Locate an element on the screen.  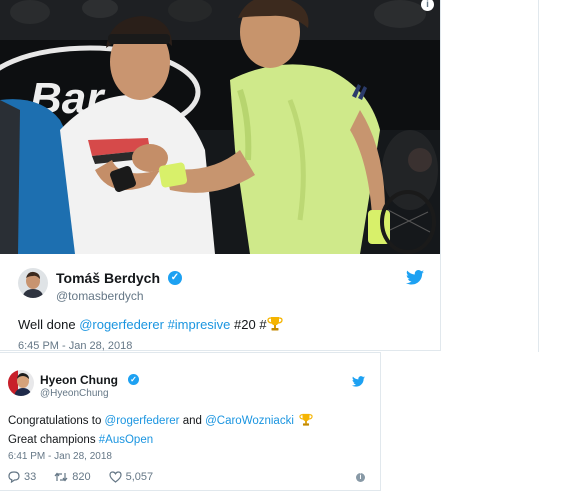
like-button: 5,057 is located at coordinates (131, 477).